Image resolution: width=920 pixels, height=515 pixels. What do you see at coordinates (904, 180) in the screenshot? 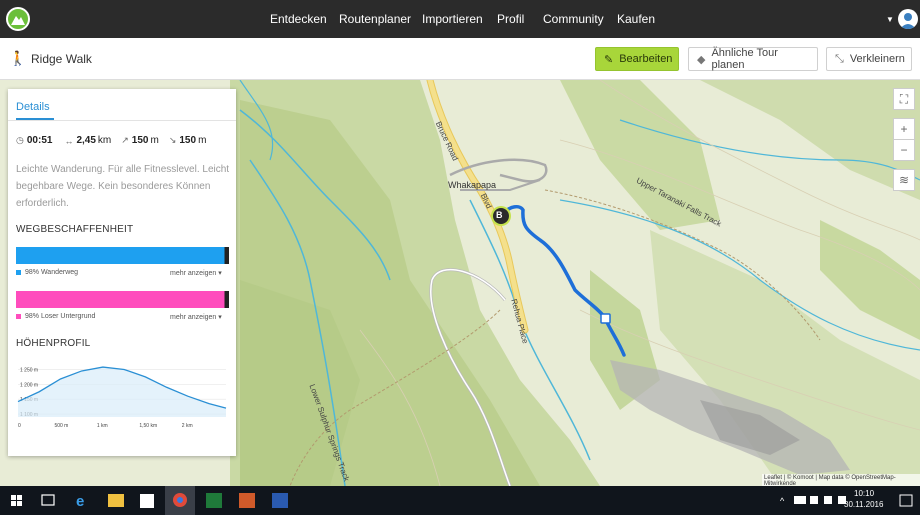
I see `layers-icon: ≋` at bounding box center [904, 180].